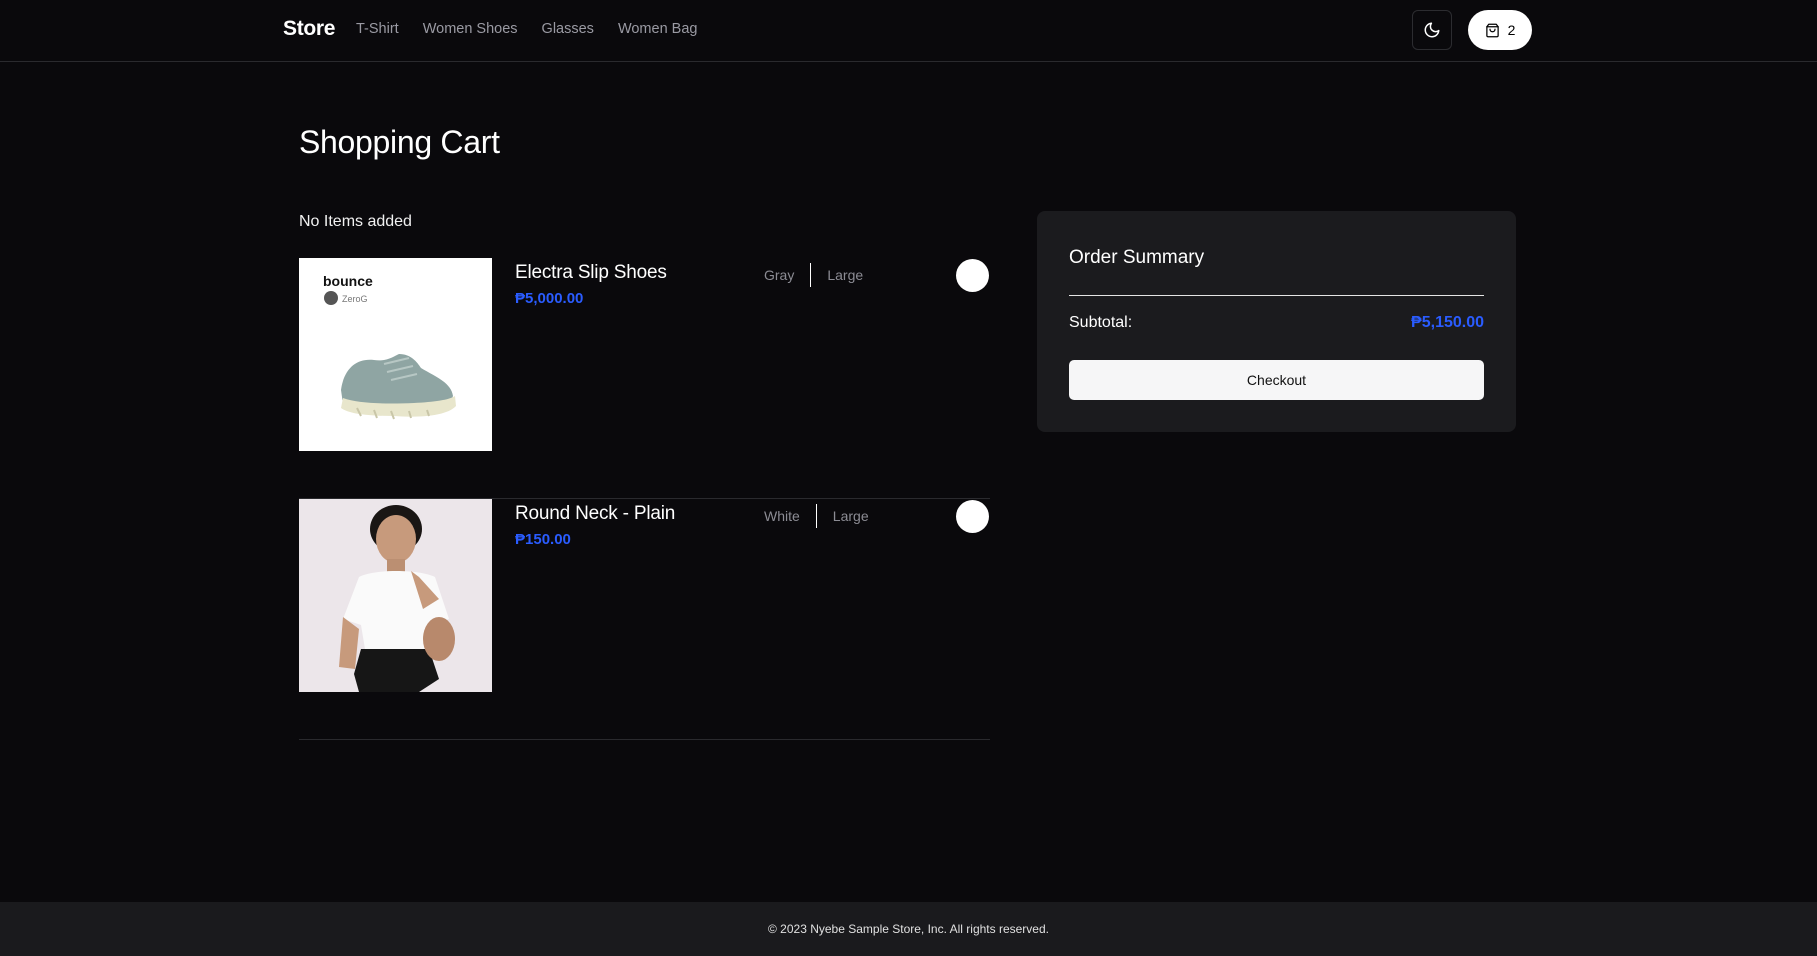  What do you see at coordinates (355, 221) in the screenshot?
I see `empty-cart-message: No Items added` at bounding box center [355, 221].